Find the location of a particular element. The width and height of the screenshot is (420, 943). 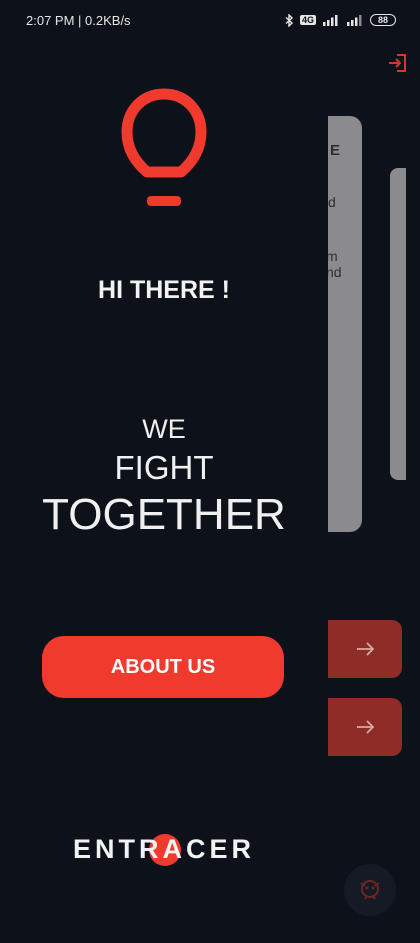

greeting-text: HI THERE ! is located at coordinates (164, 290).